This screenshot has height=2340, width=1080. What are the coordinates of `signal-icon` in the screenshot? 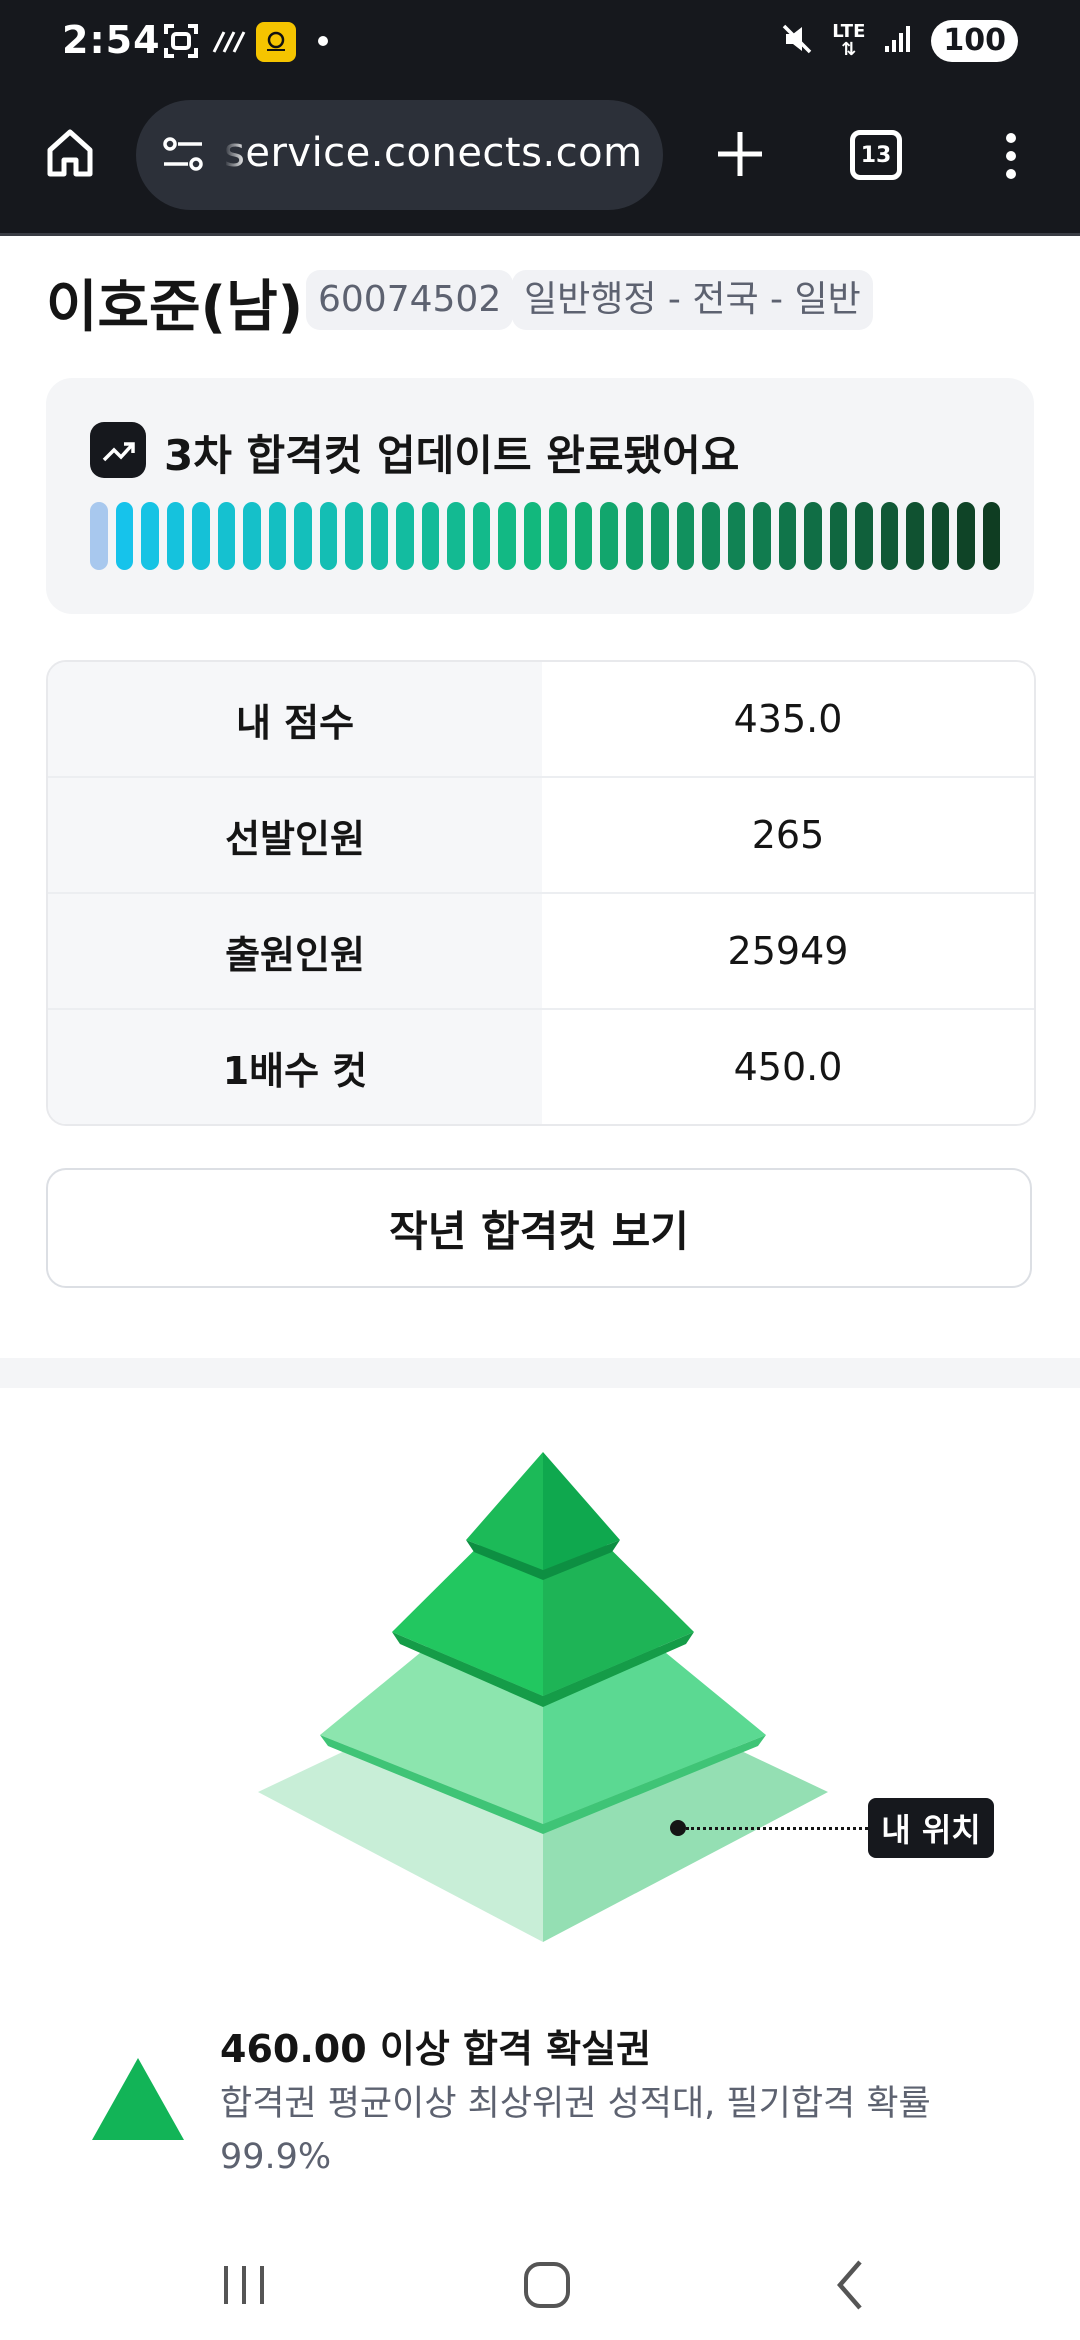 It's located at (898, 41).